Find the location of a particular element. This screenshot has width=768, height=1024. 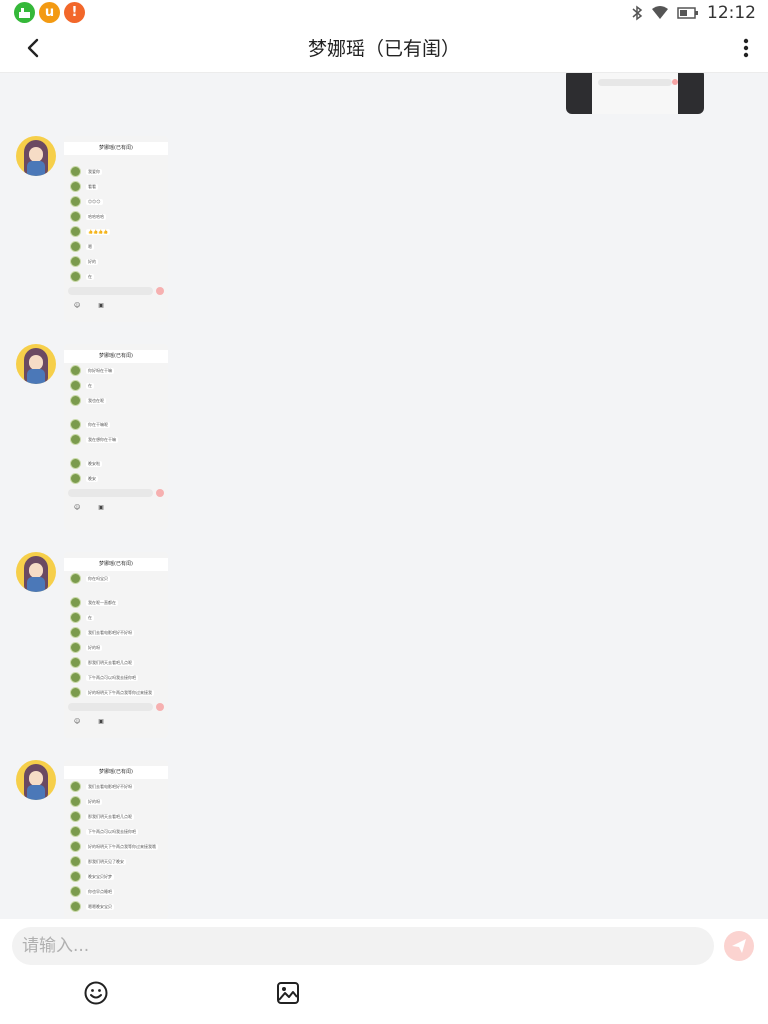

system-tray: 12:12 is located at coordinates (693, 13).